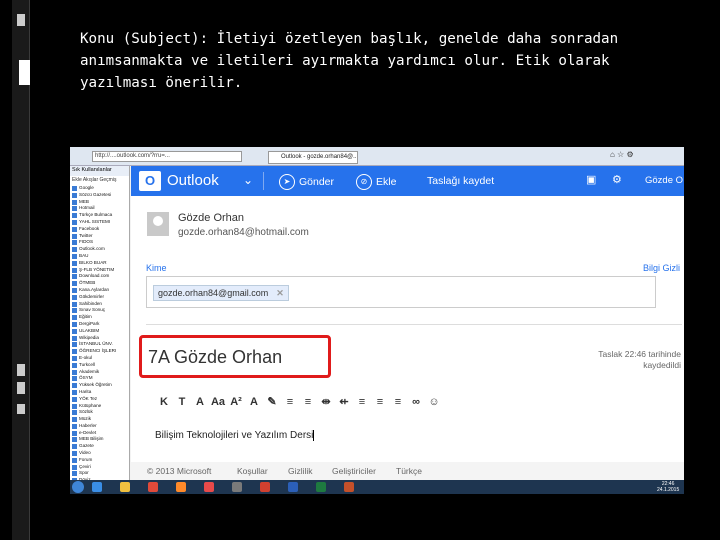 This screenshot has width=720, height=540. I want to click on format-button: T, so click(182, 402).